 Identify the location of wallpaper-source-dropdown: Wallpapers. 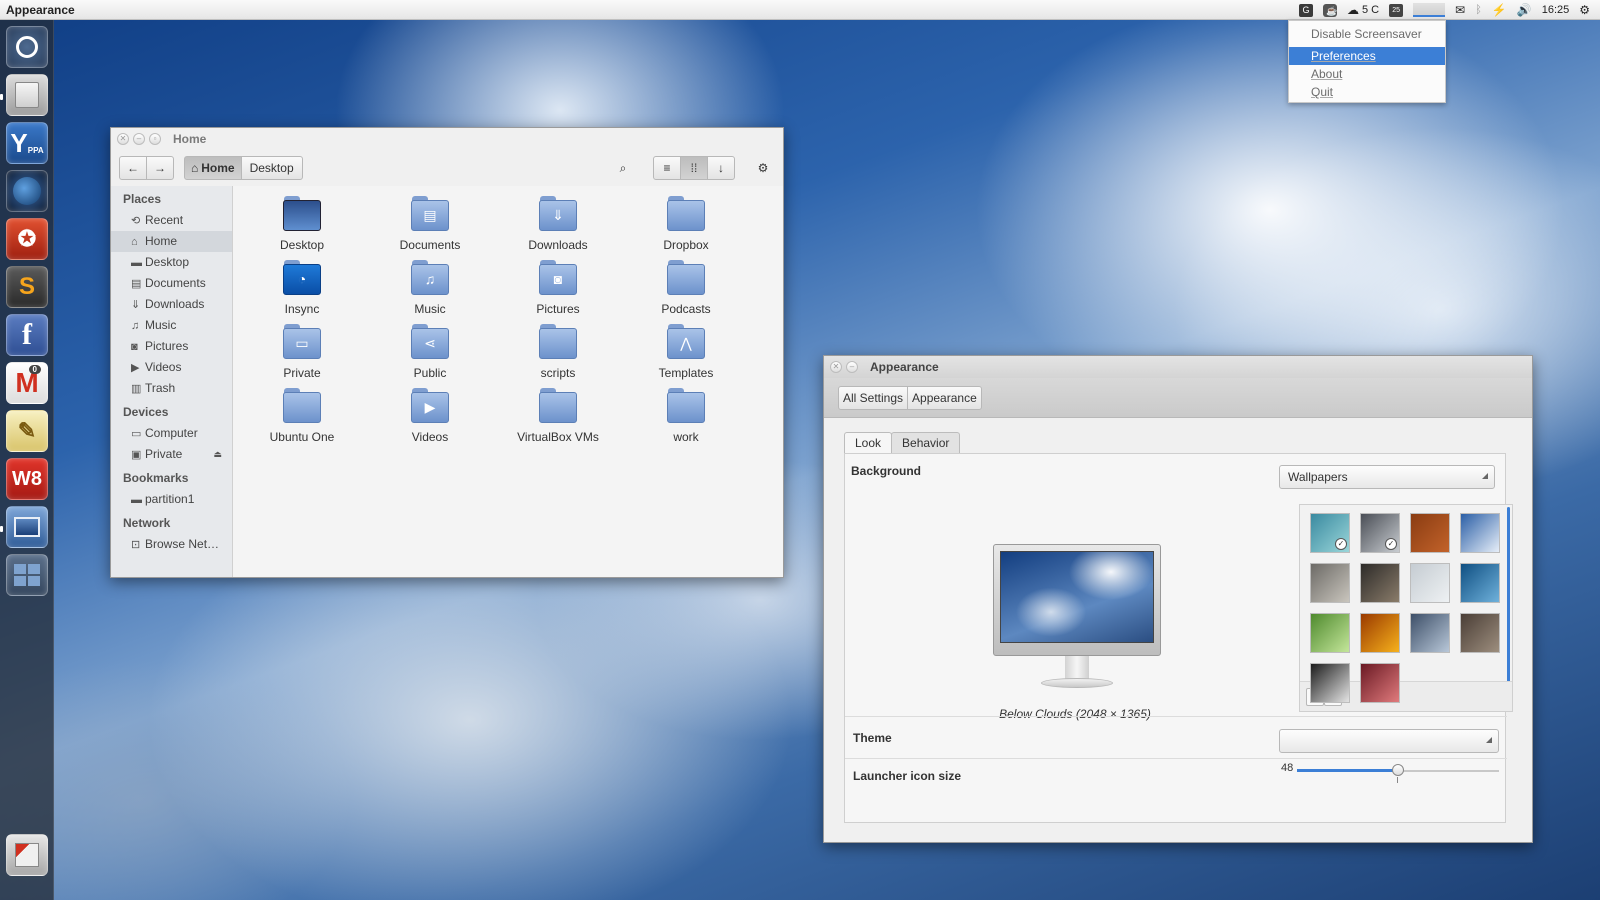
(1387, 477).